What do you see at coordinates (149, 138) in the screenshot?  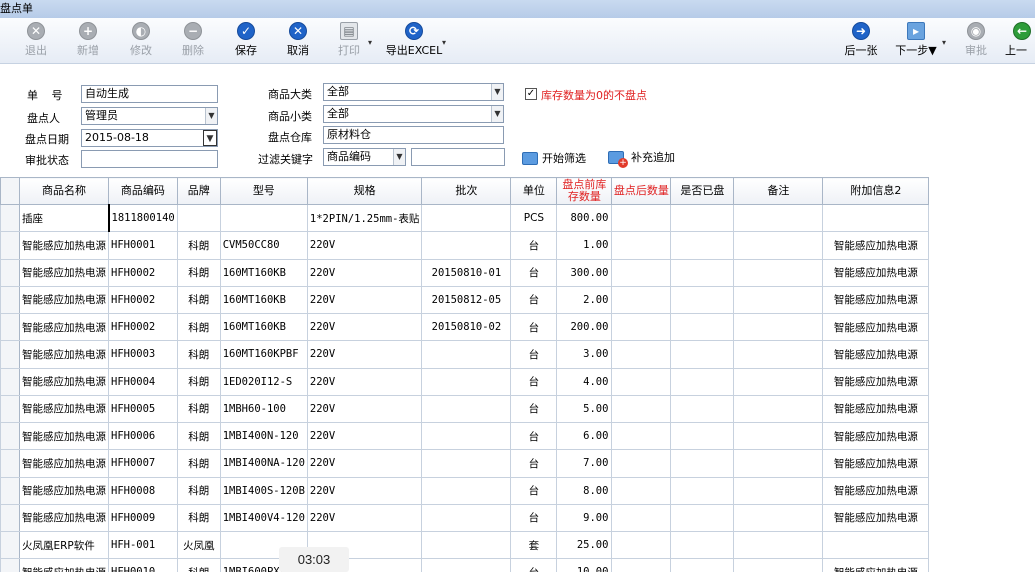 I see `date-picker: 2015-08-18 ▼` at bounding box center [149, 138].